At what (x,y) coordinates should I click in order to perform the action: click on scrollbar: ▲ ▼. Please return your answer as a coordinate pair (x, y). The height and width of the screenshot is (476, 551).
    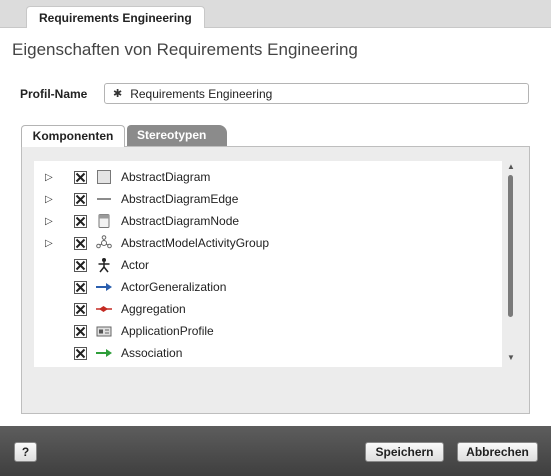
    Looking at the image, I should click on (511, 264).